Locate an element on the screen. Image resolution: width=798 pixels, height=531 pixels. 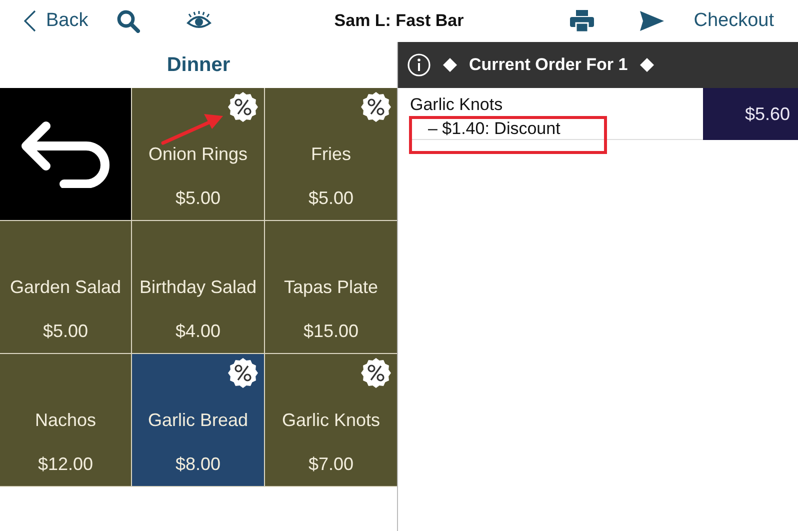
order-title: Current Order For 1 is located at coordinates (548, 65).